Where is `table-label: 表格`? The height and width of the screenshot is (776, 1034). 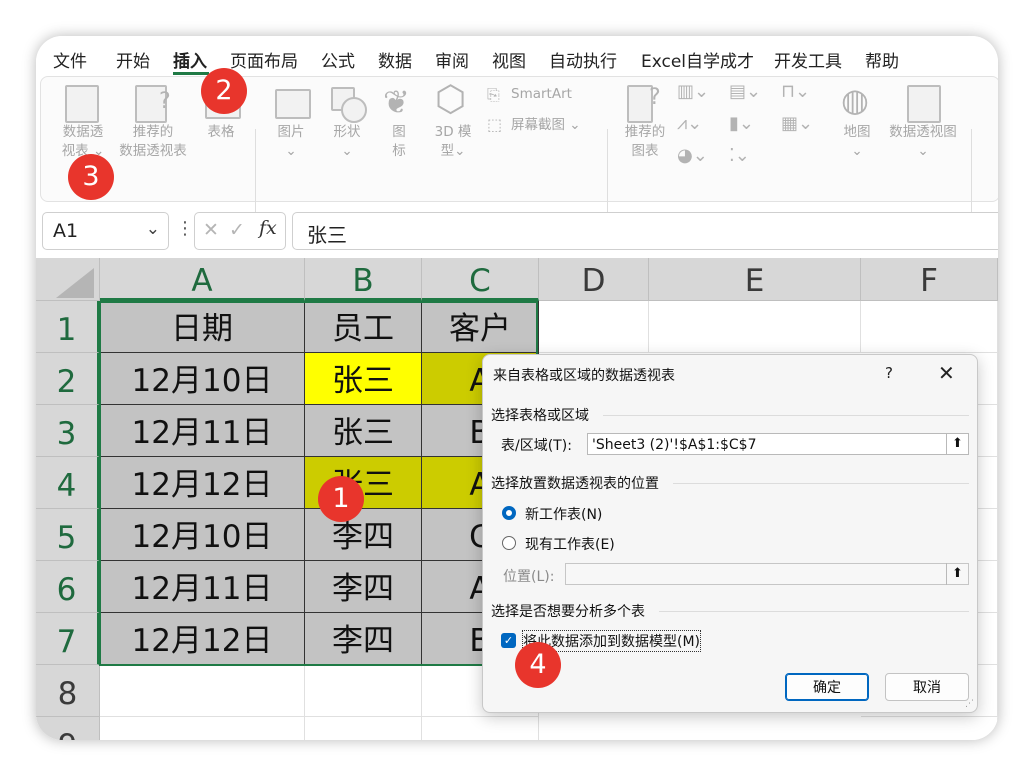 table-label: 表格 is located at coordinates (221, 132).